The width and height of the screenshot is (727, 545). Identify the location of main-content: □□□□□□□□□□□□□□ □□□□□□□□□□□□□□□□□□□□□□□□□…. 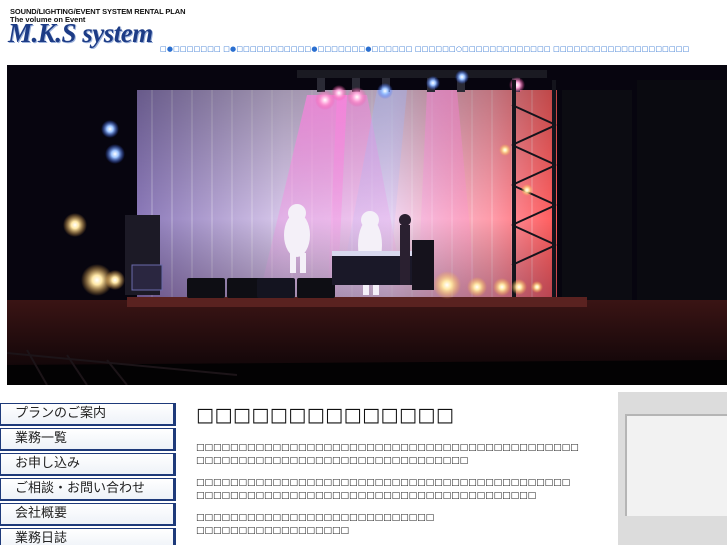
(401, 470).